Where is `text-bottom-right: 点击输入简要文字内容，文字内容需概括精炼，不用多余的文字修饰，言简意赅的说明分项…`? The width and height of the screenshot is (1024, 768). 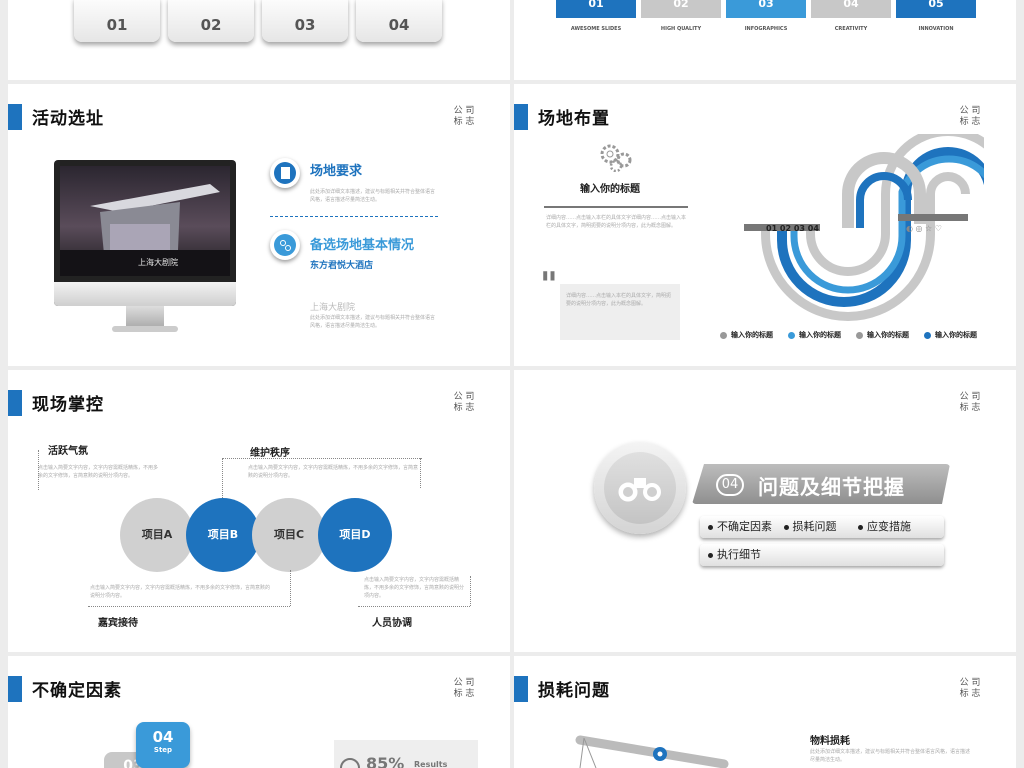 text-bottom-right: 点击输入简要文字内容，文字内容需概括精炼，不用多余的文字修饰，言简意赅的说明分项… is located at coordinates (414, 588).